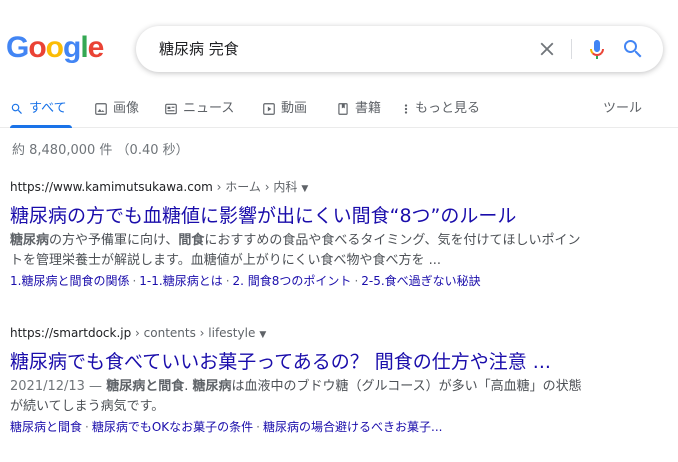  What do you see at coordinates (597, 49) in the screenshot?
I see `mic-icon` at bounding box center [597, 49].